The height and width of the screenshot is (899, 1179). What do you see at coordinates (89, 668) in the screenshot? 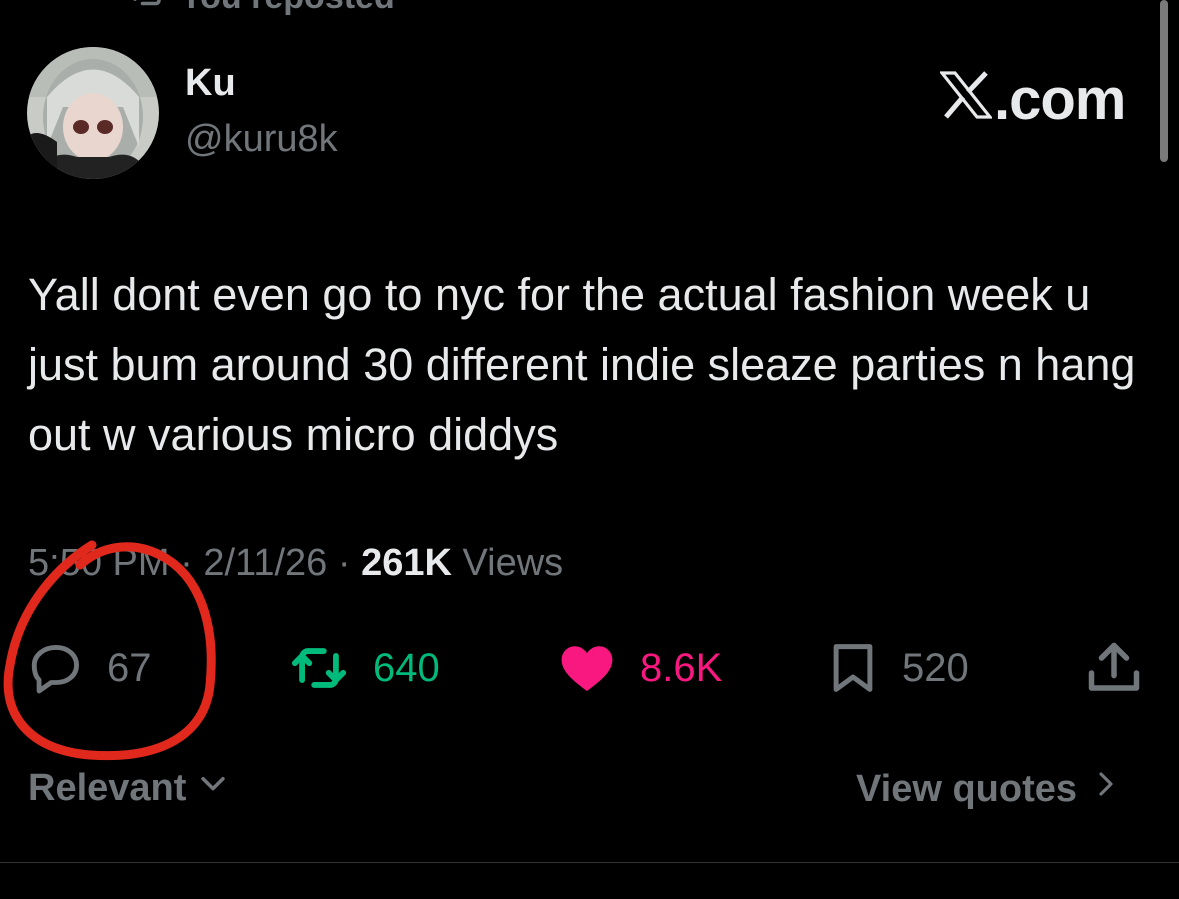
I see `reply-button: 67` at bounding box center [89, 668].